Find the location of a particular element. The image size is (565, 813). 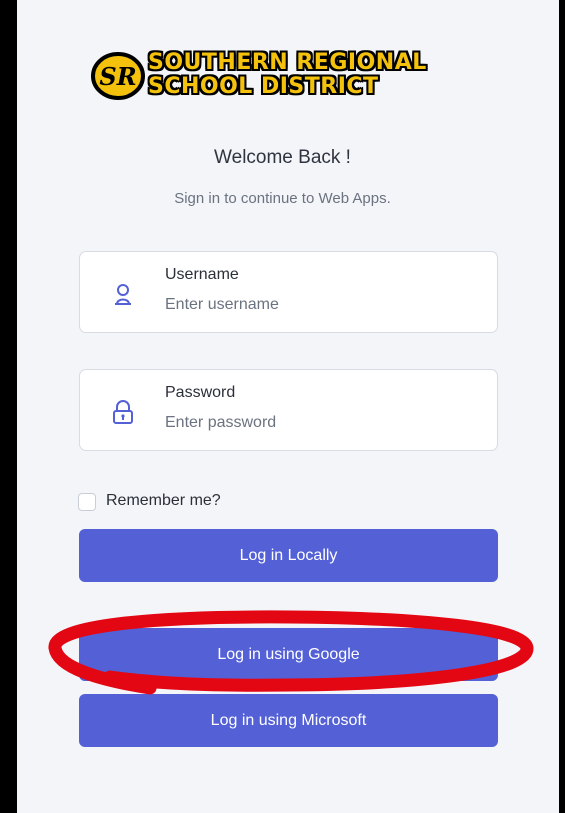

user-icon is located at coordinates (123, 294).